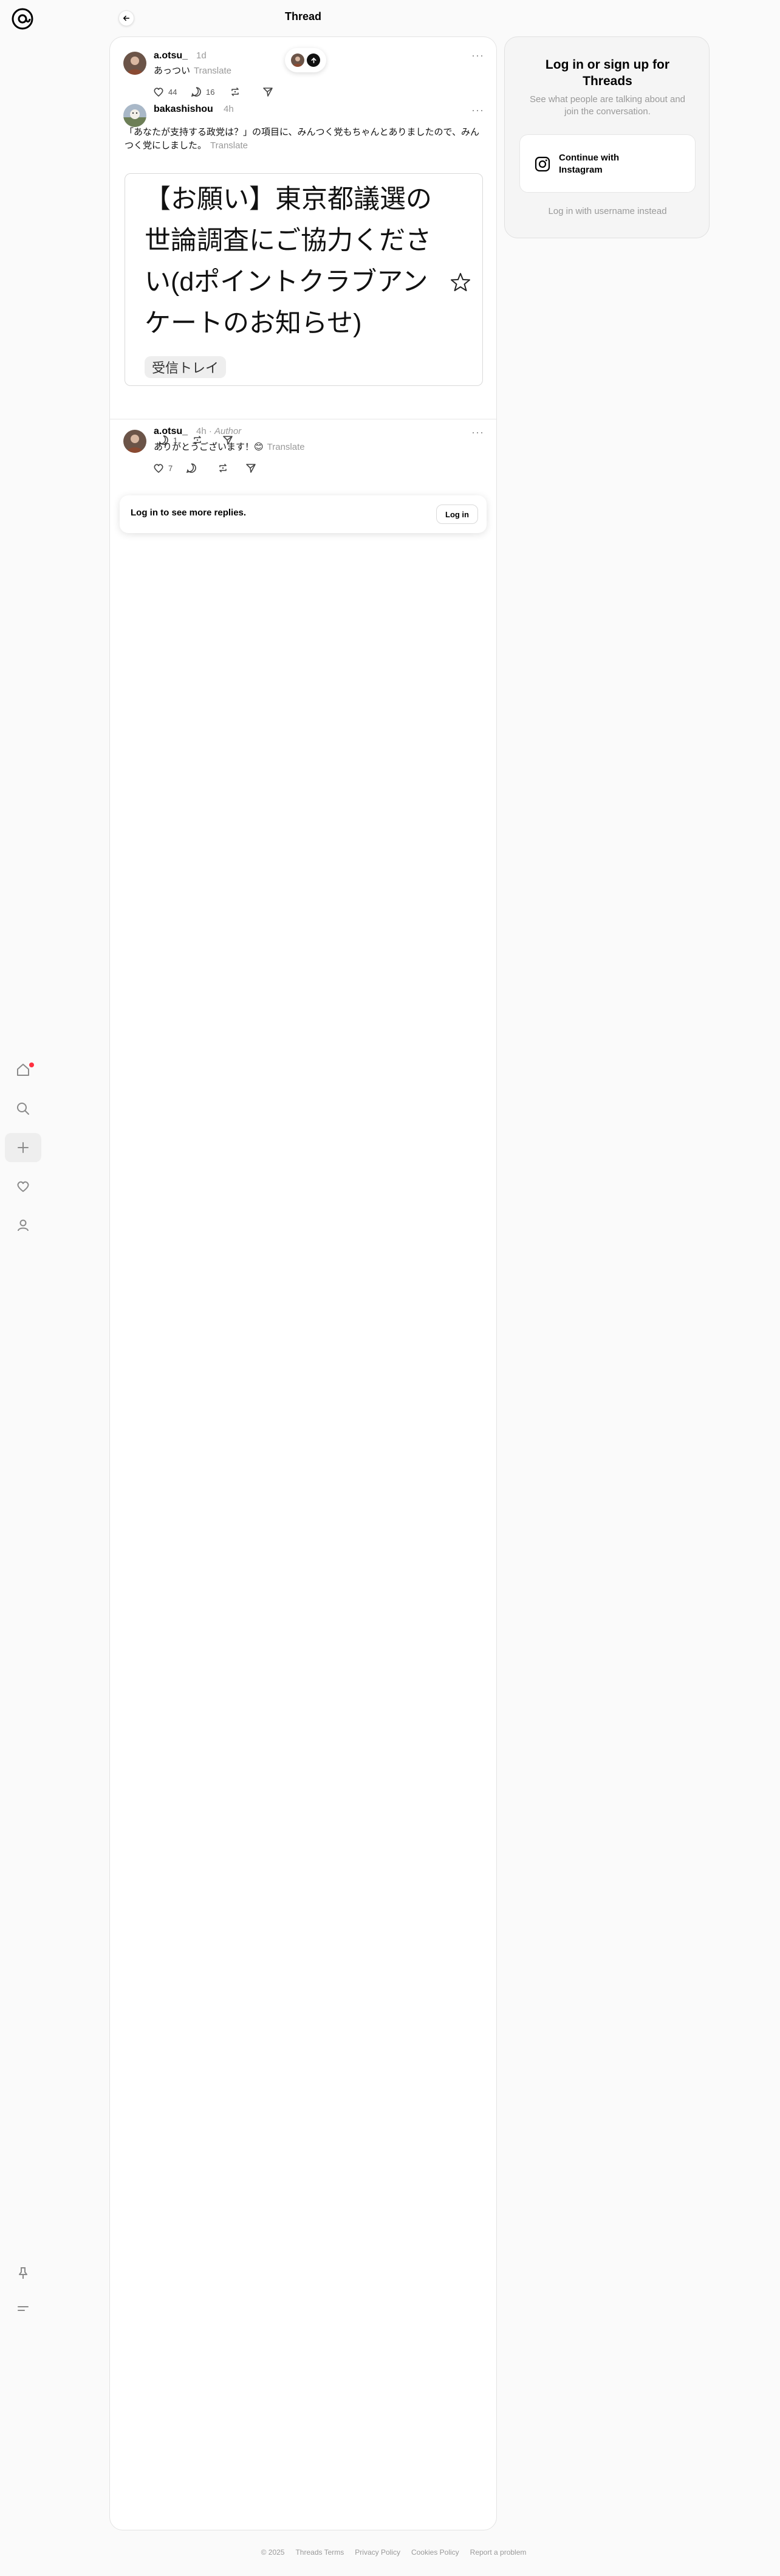  I want to click on nav-menu-button, so click(23, 2308).